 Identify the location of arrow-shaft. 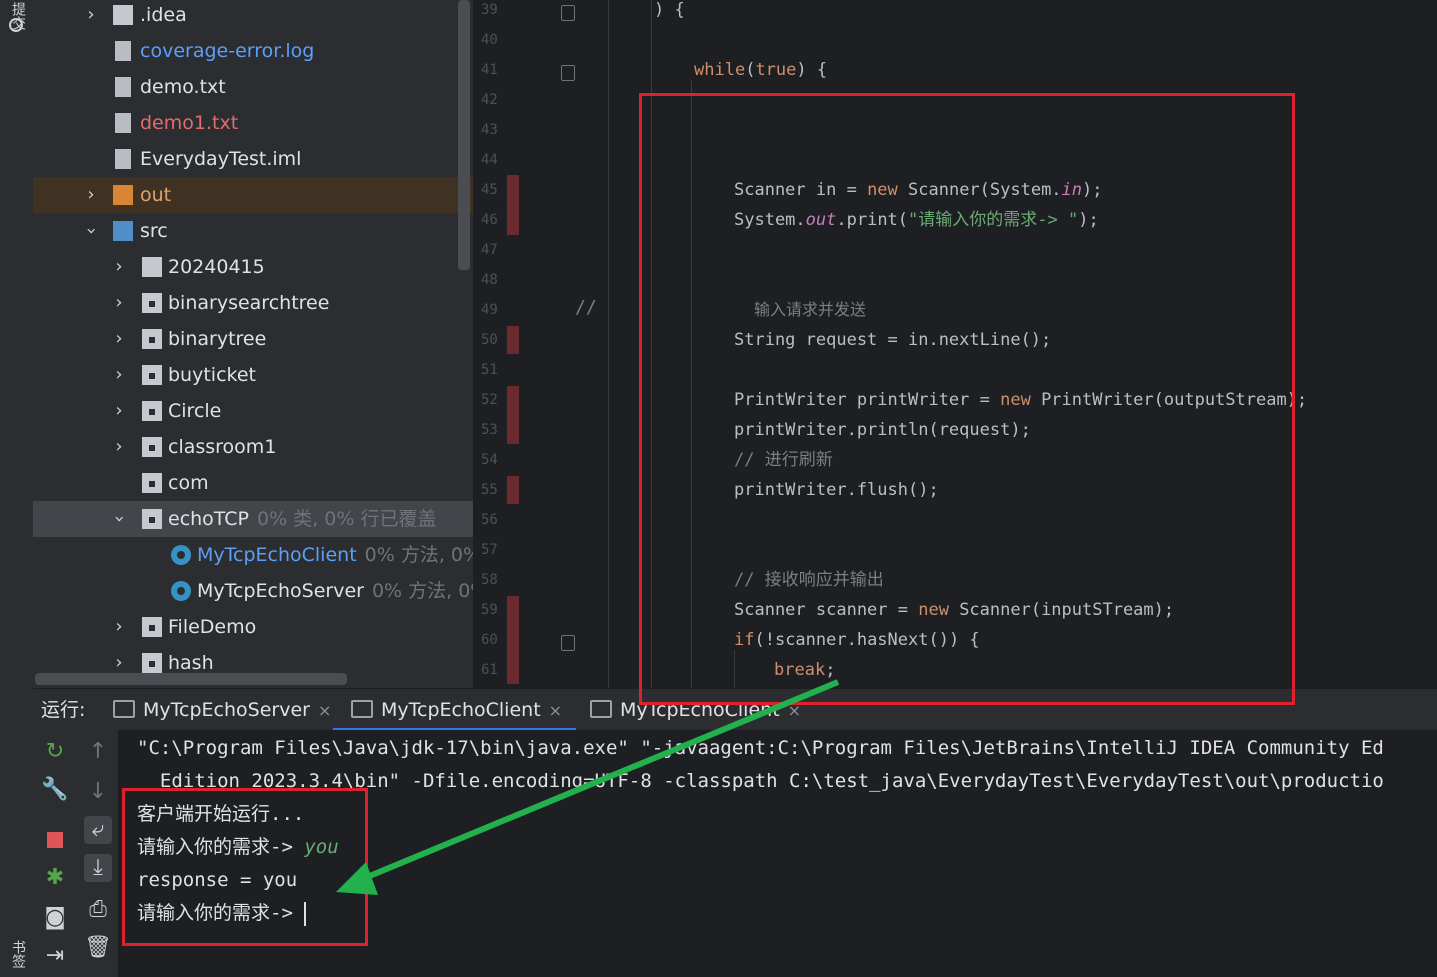
(599, 781).